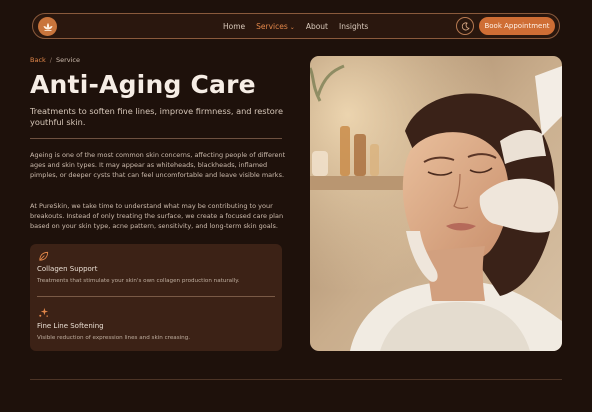  What do you see at coordinates (234, 26) in the screenshot?
I see `nav-link-home: Home` at bounding box center [234, 26].